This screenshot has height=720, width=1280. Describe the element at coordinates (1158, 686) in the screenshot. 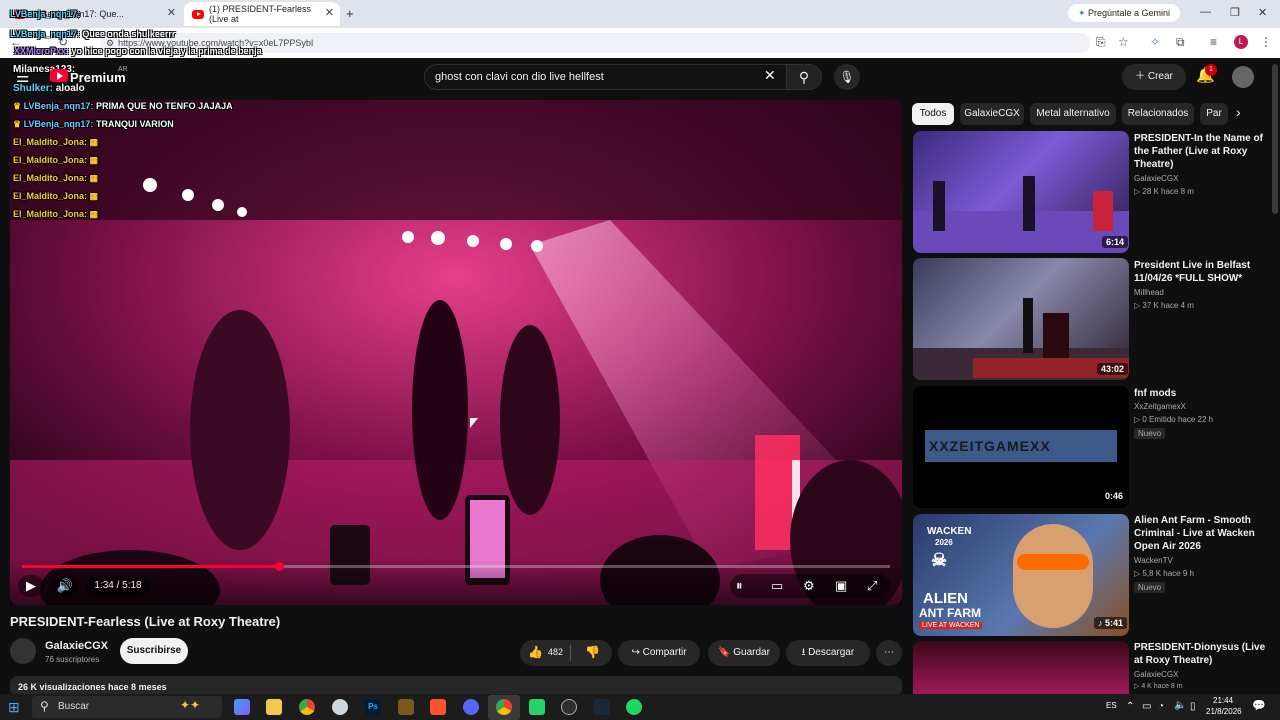

I see `rec-views-age: ▷ 4 K hace 8 m` at that location.